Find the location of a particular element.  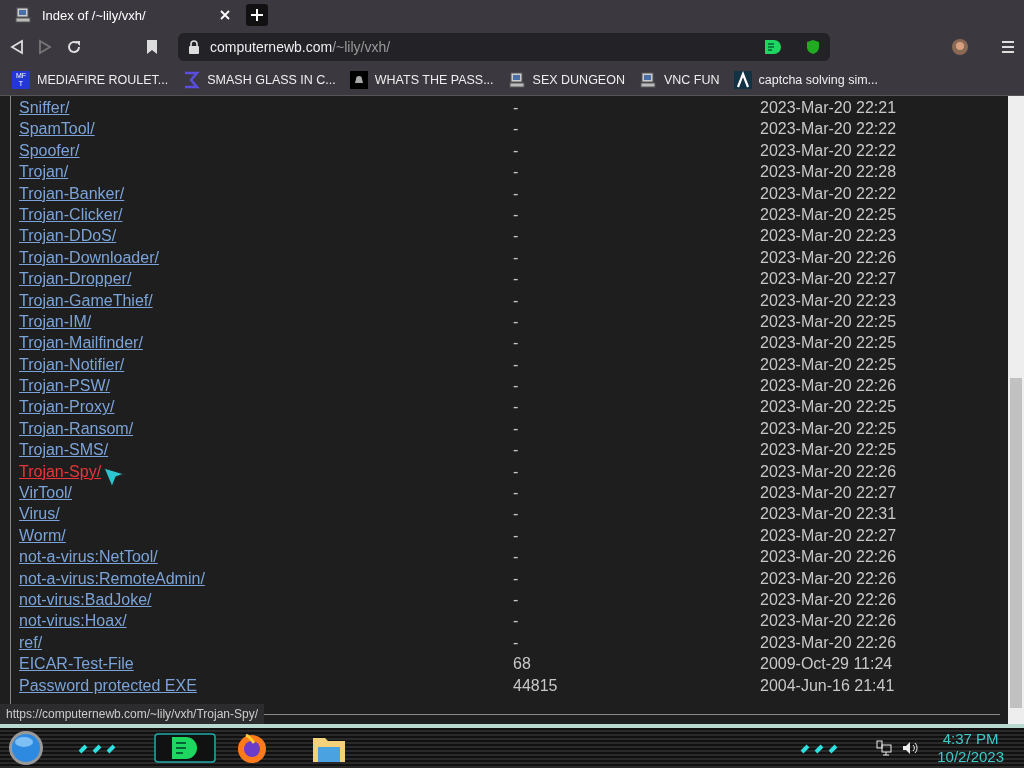

cursor-icon is located at coordinates (114, 478).